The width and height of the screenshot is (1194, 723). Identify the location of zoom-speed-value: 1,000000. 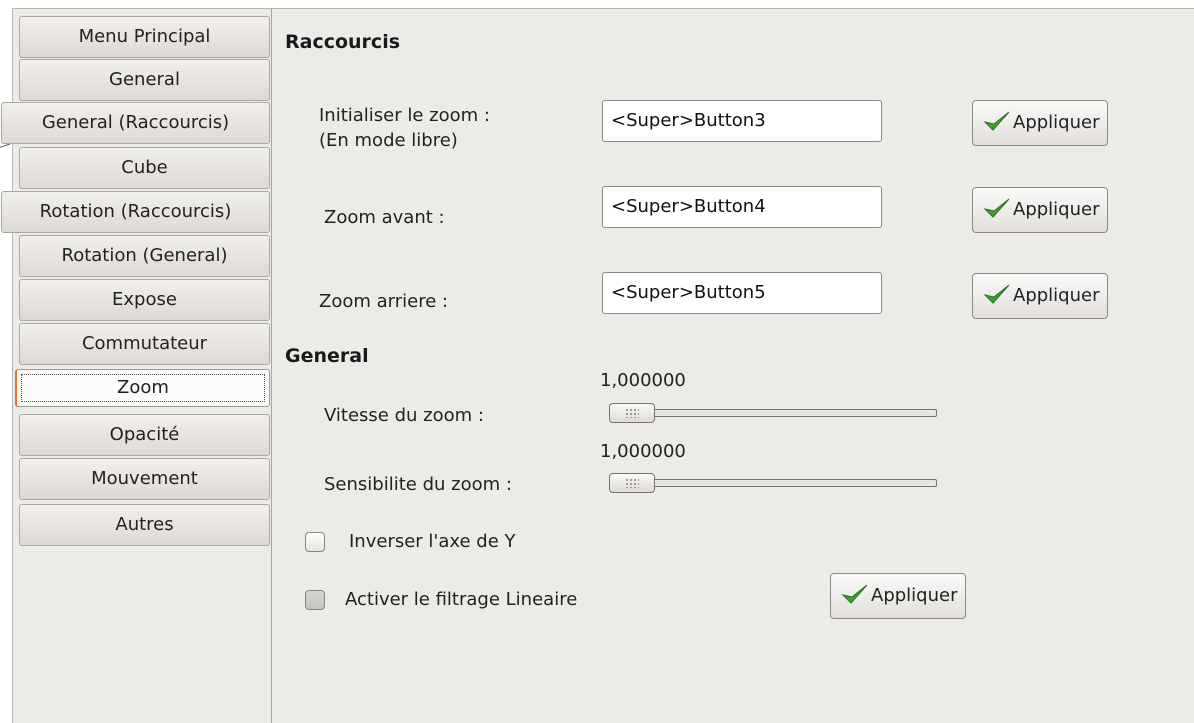
(643, 380).